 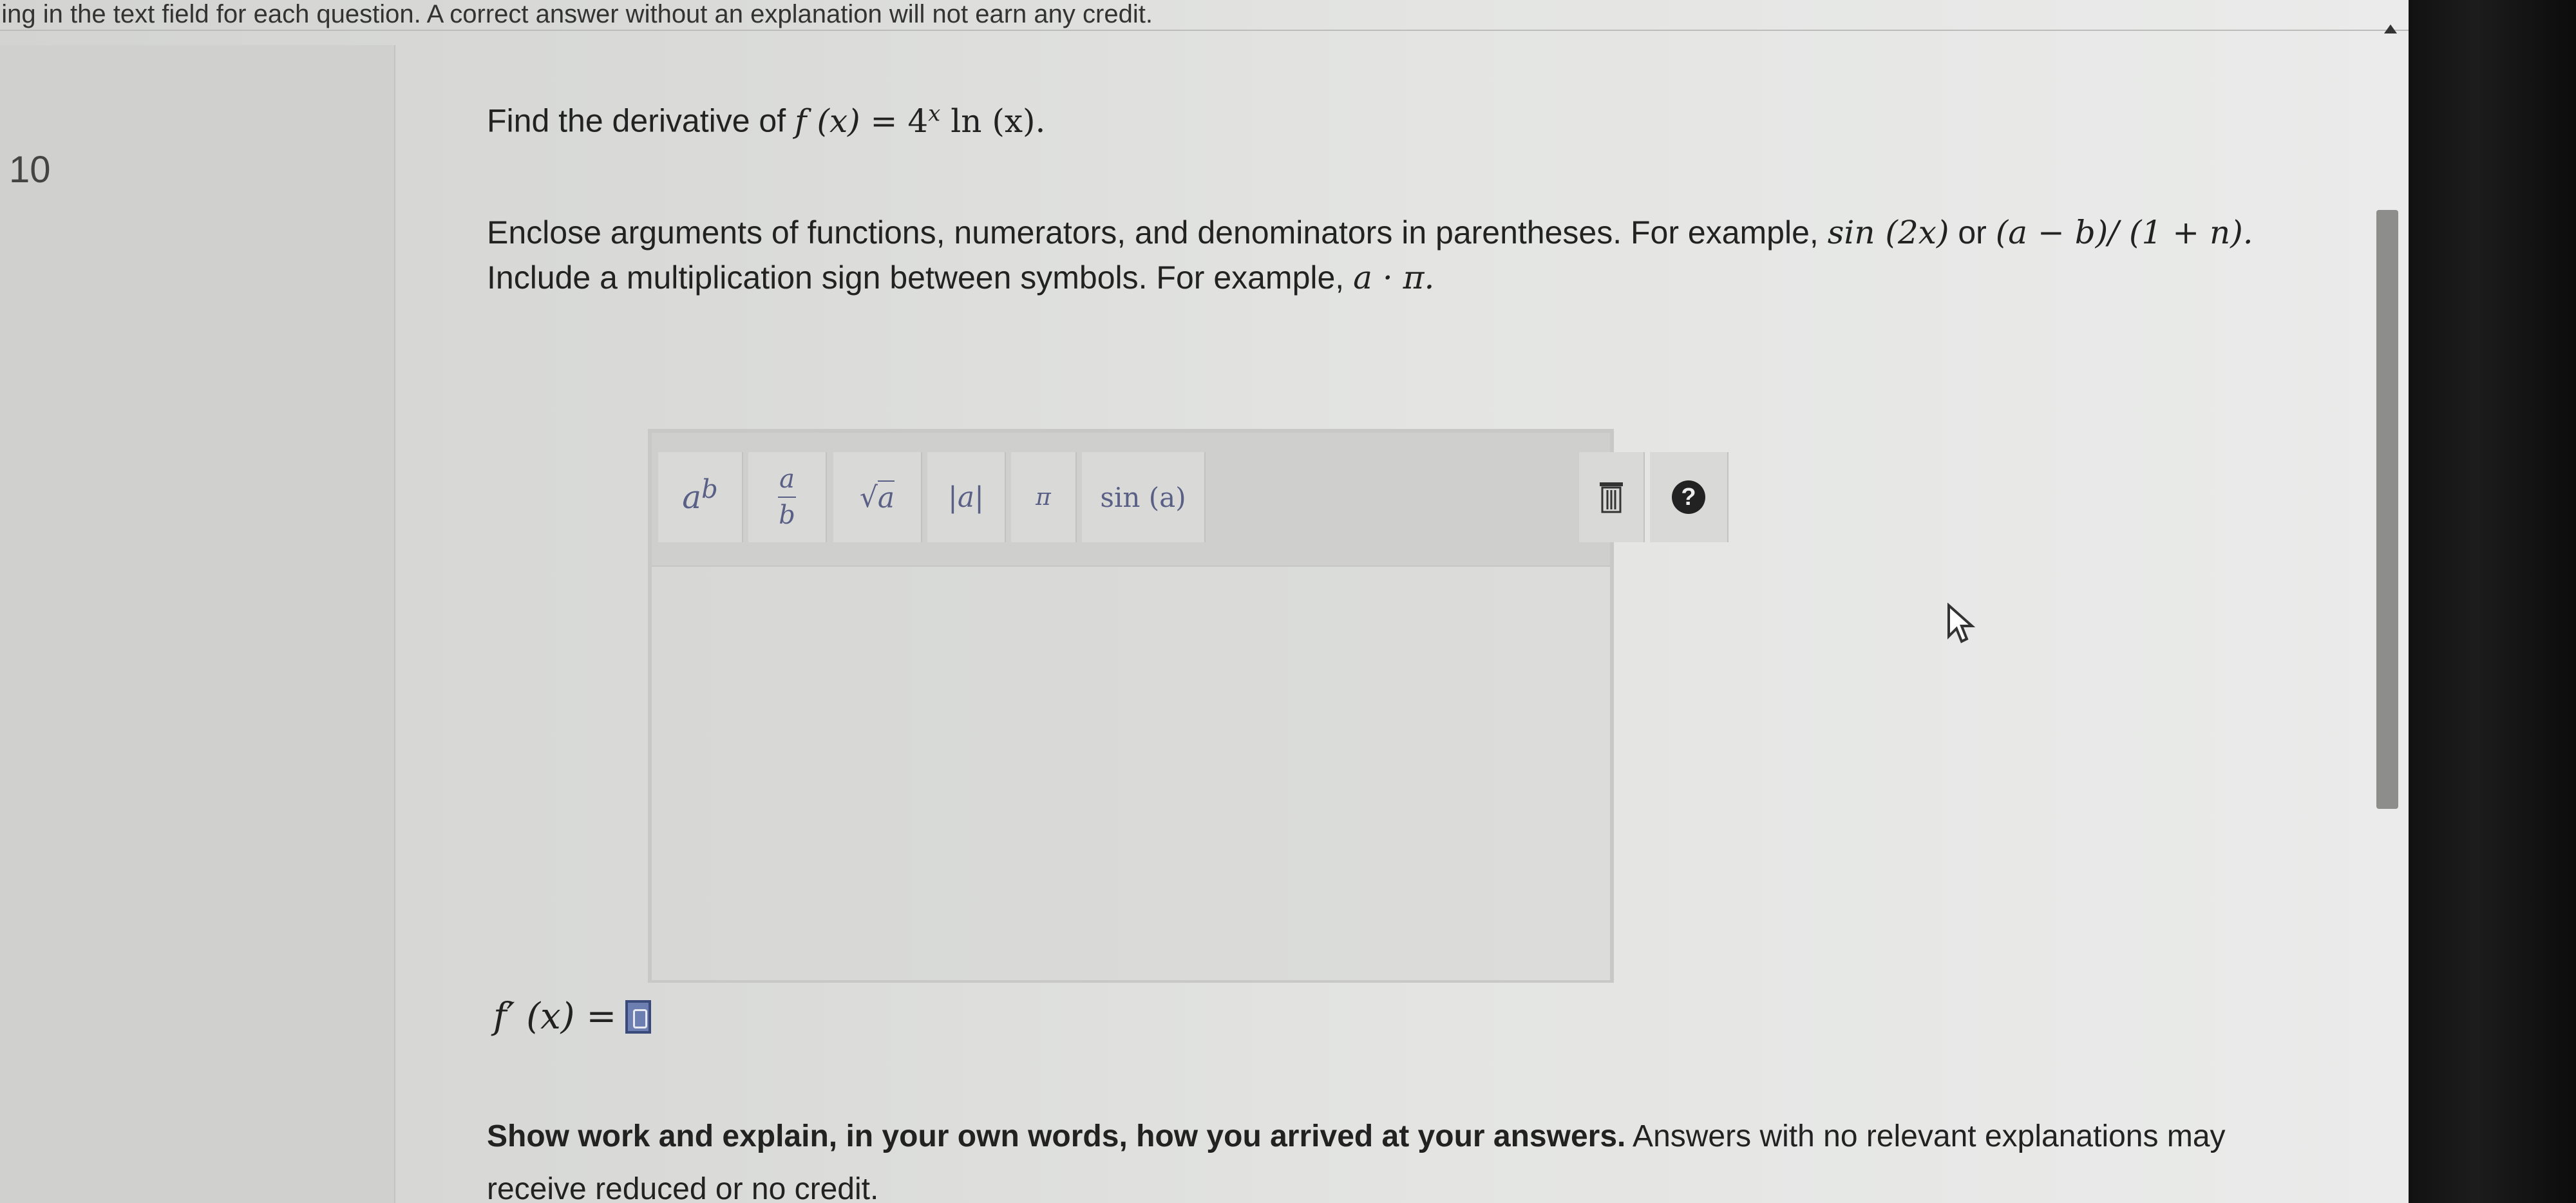 What do you see at coordinates (787, 497) in the screenshot?
I see `fraction-button: a b` at bounding box center [787, 497].